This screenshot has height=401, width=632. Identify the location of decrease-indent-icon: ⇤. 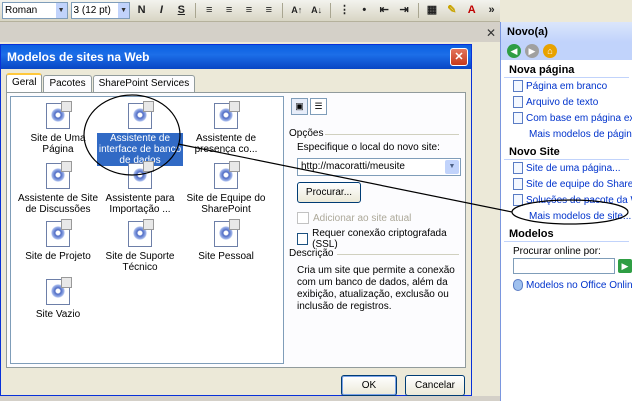
(384, 10).